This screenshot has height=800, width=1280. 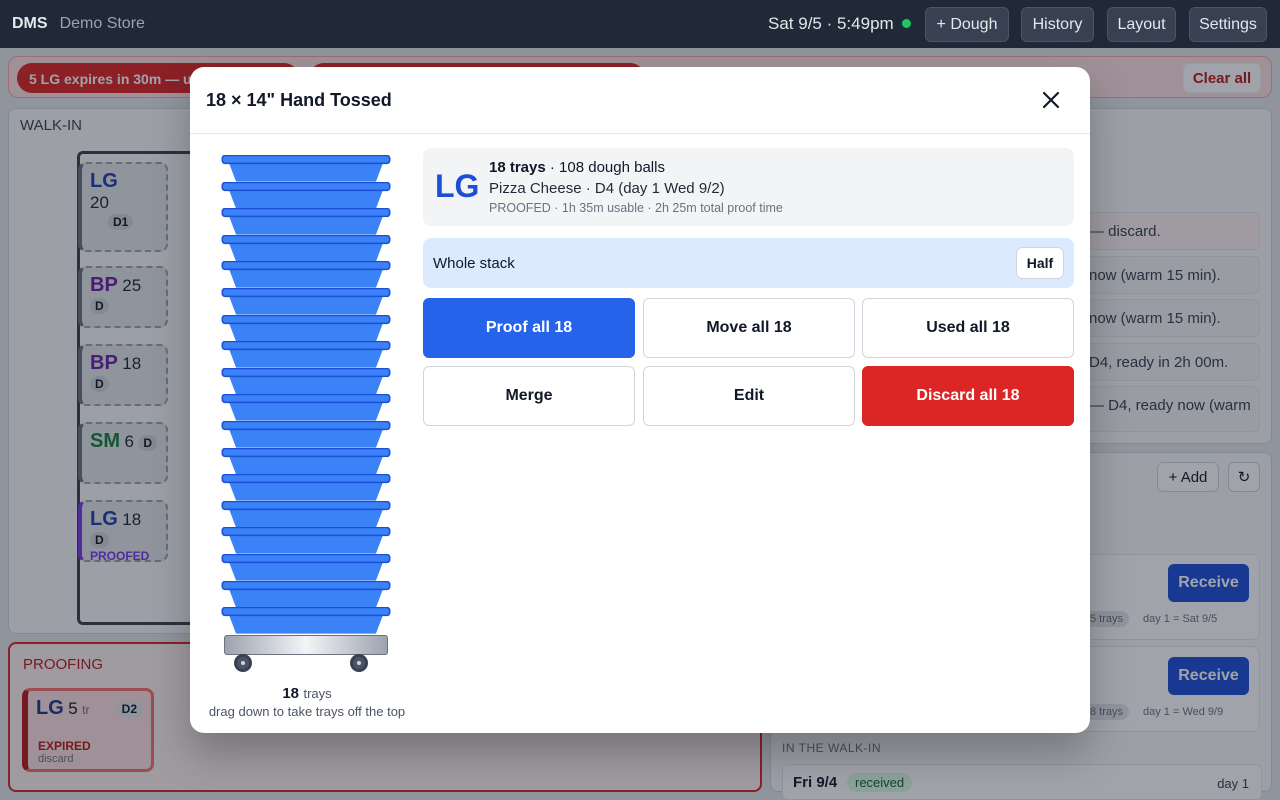 I want to click on discard-all-button: Discard all 18, so click(x=968, y=396).